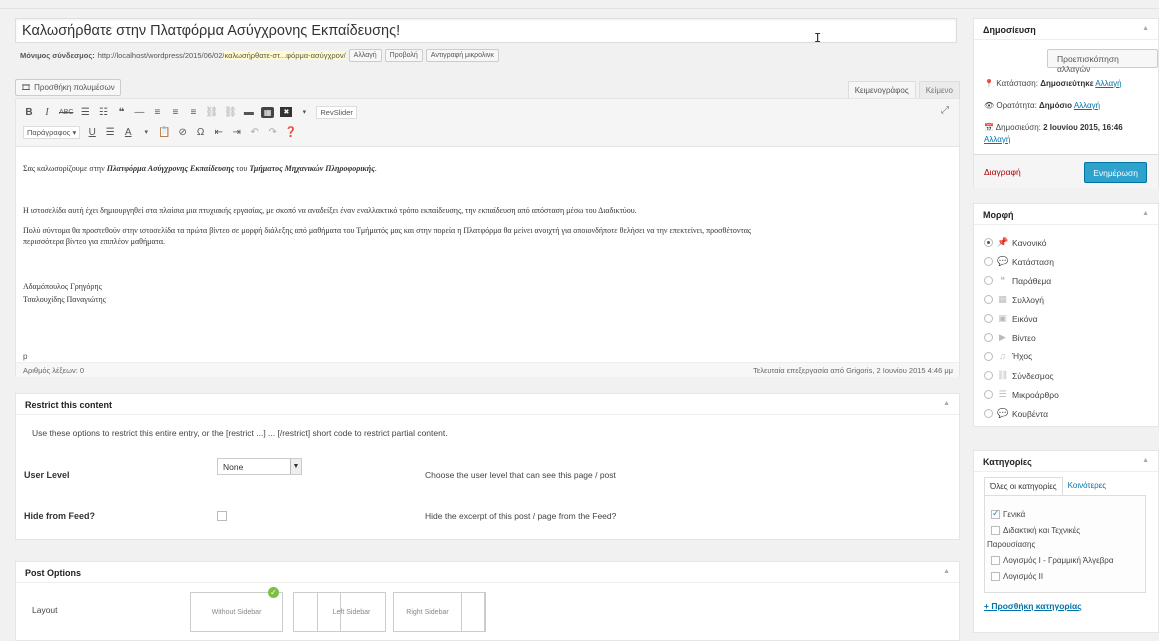 The height and width of the screenshot is (641, 1159). I want to click on gallery-icon: ▦, so click(1002, 299).